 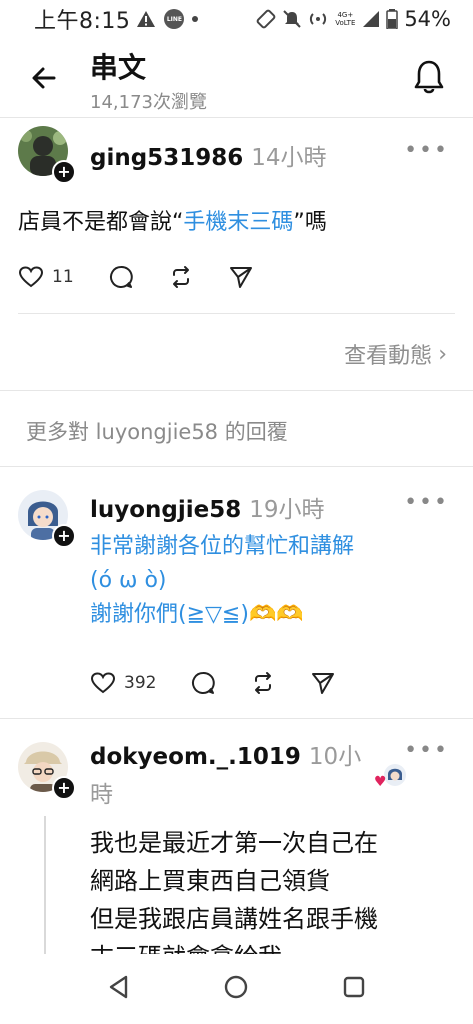 I want to click on mute-icon, so click(x=292, y=19).